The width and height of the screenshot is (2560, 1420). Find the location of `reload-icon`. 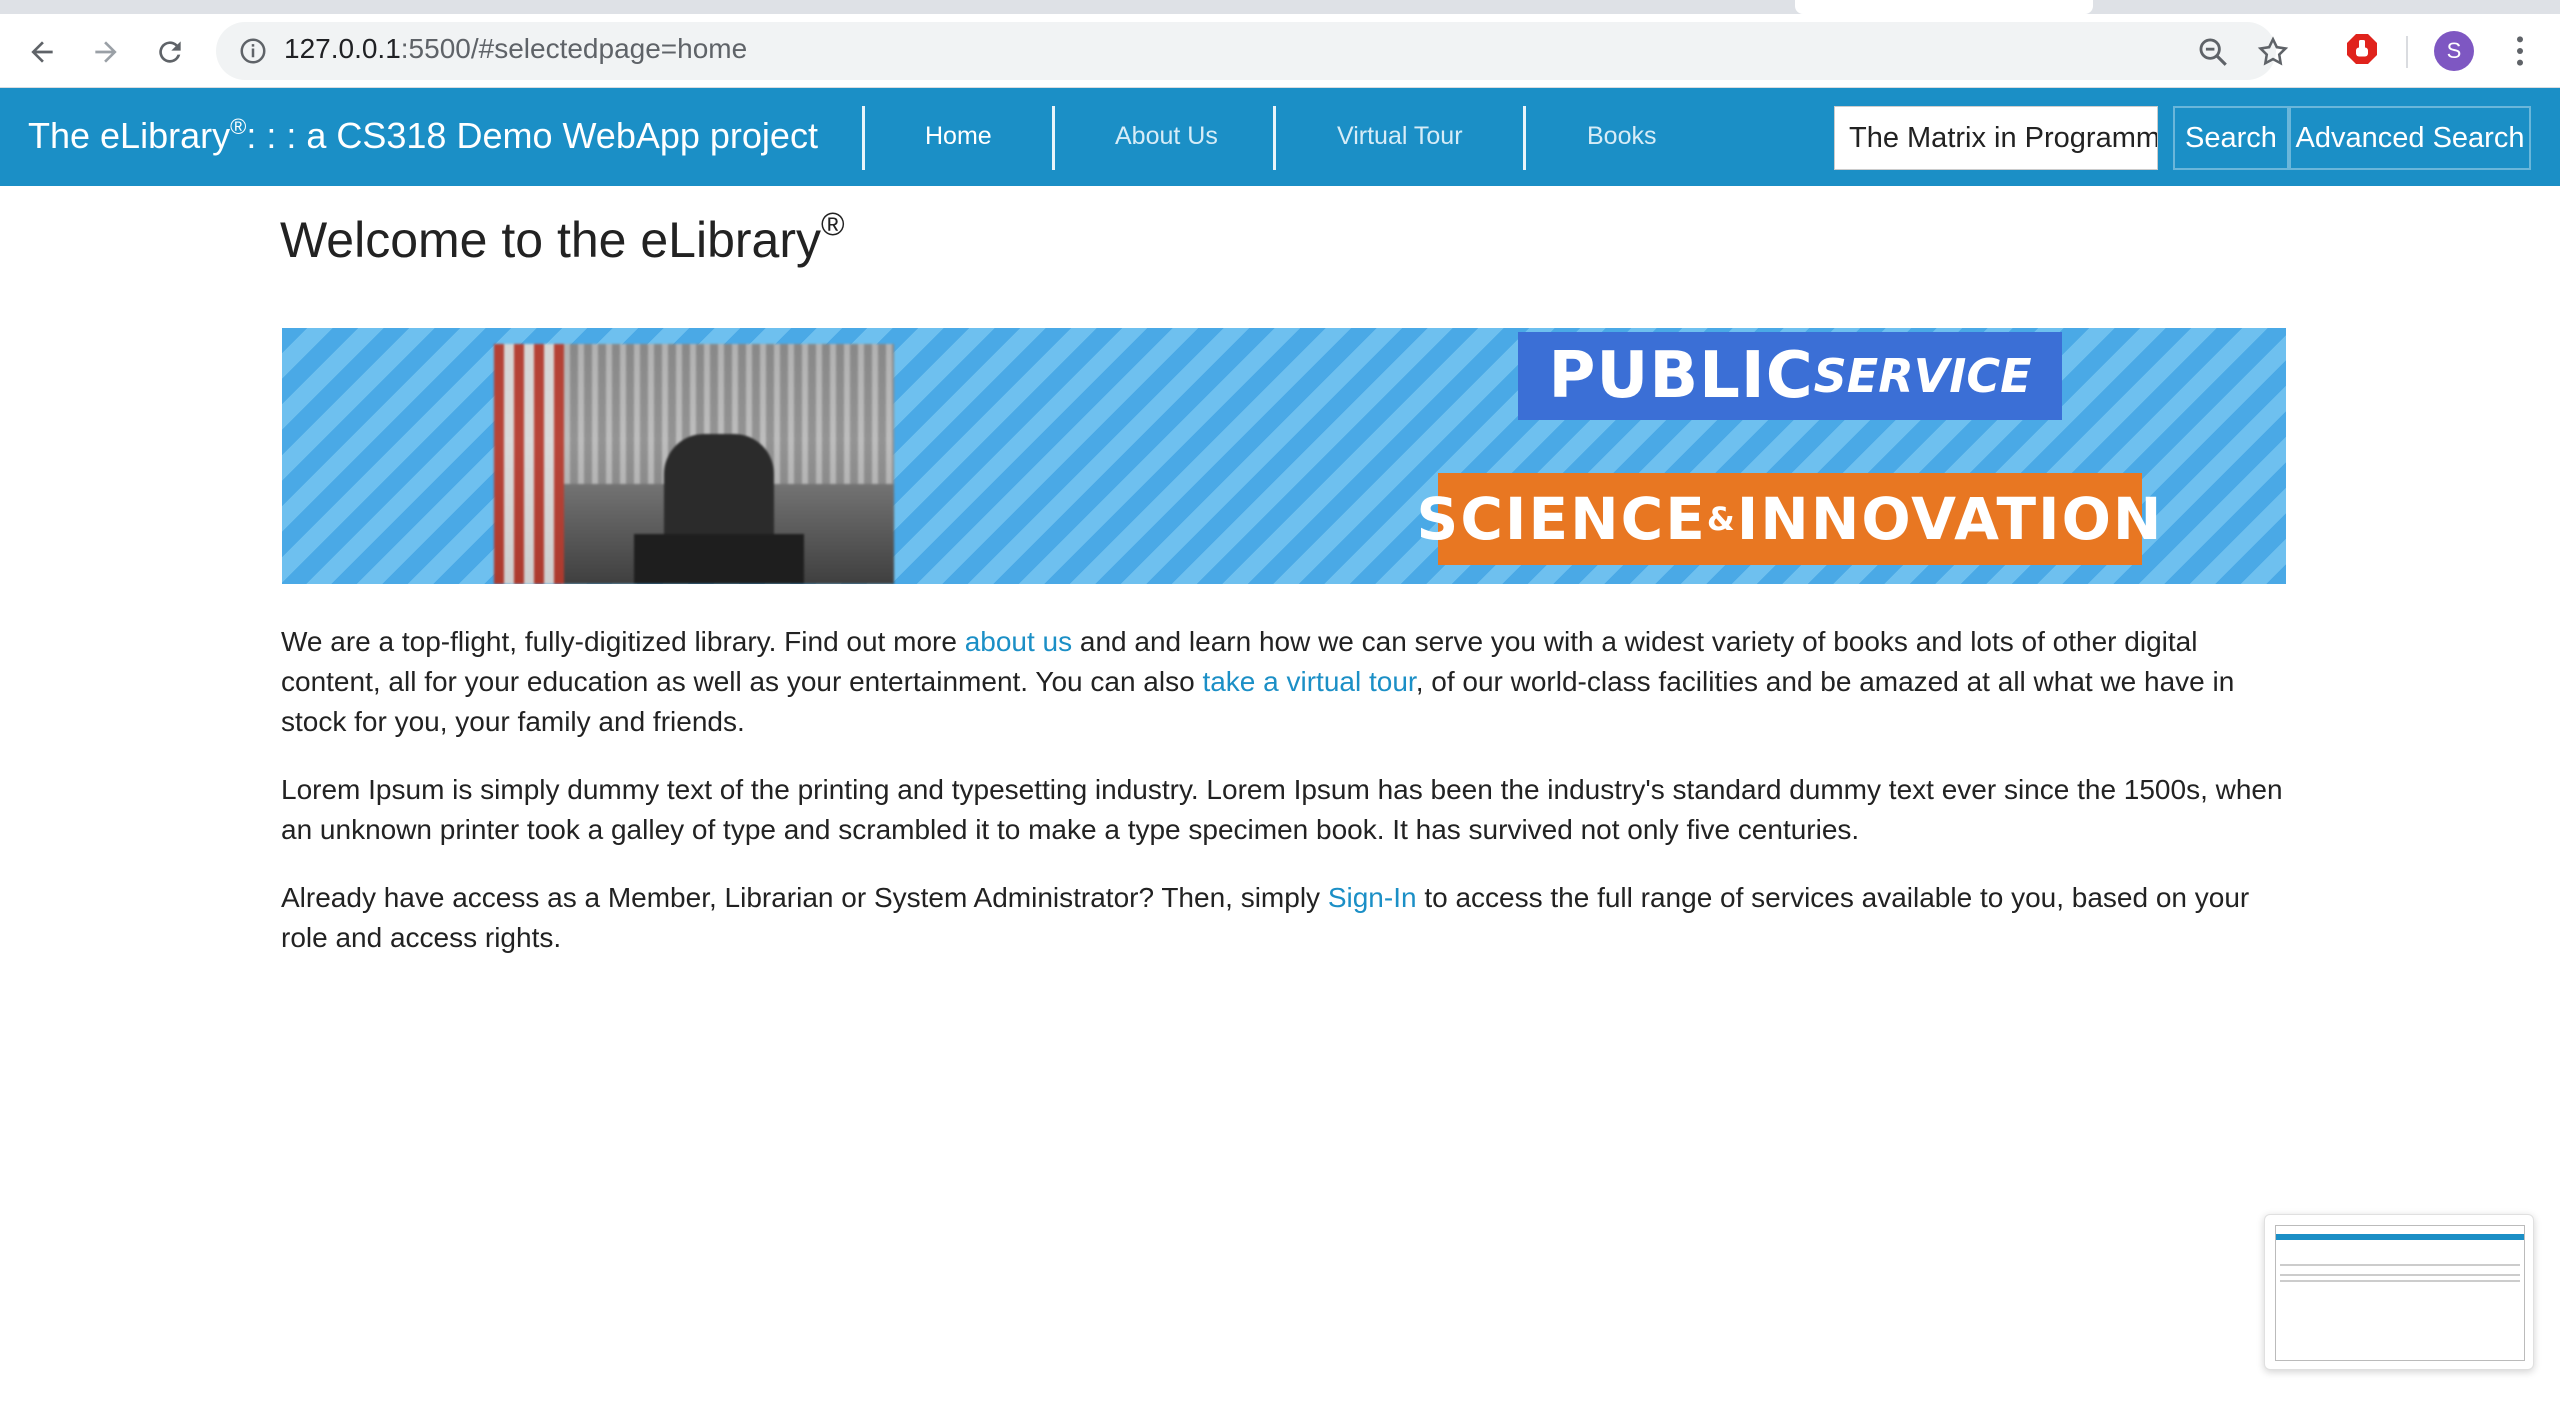

reload-icon is located at coordinates (170, 52).